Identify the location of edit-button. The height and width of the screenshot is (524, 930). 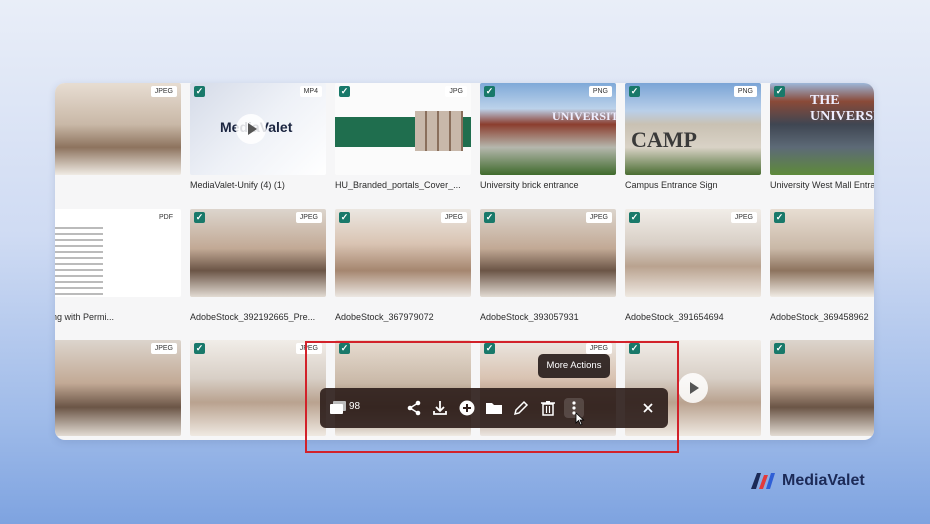
(521, 408).